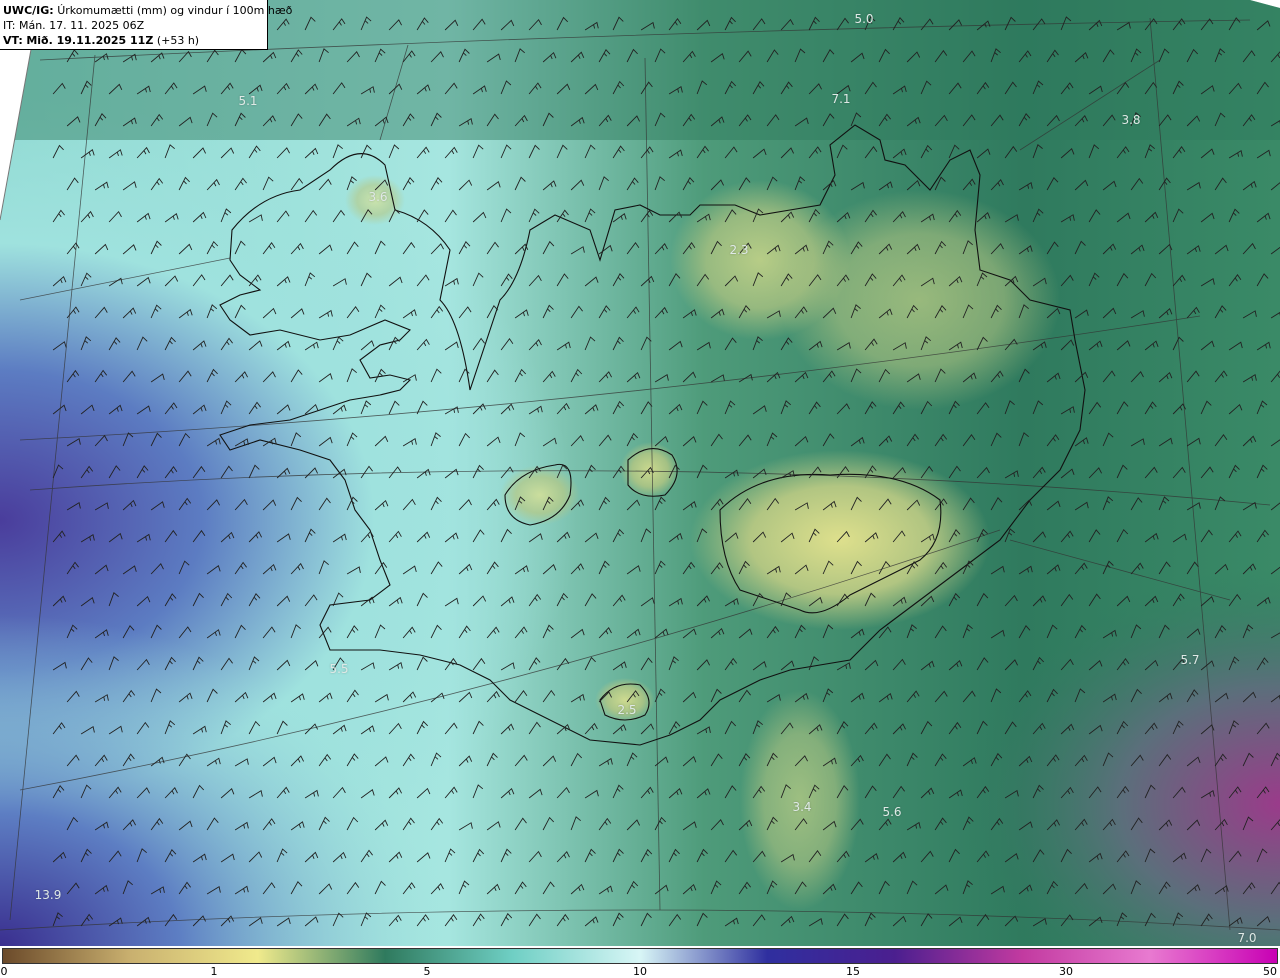  Describe the element at coordinates (627, 710) in the screenshot. I see `value-label: 2.5` at that location.